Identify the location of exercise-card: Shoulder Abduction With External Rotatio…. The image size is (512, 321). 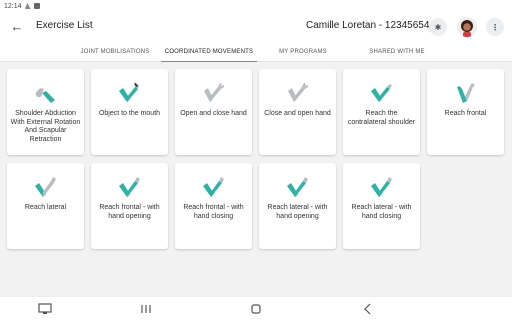
(45, 112).